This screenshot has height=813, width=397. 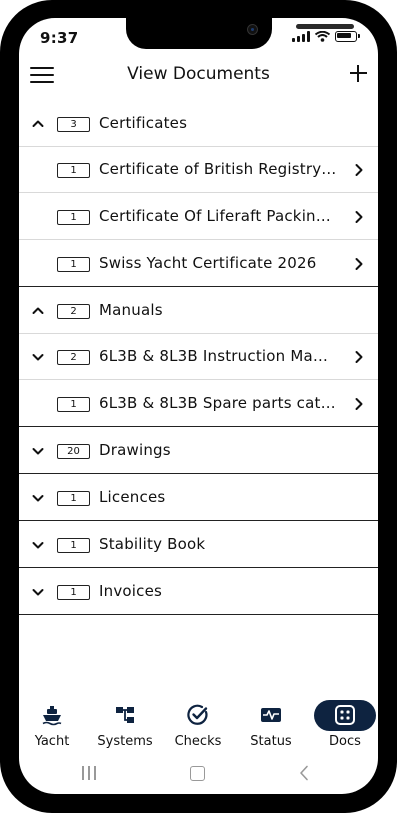 What do you see at coordinates (73, 451) in the screenshot?
I see `count-badge: 20` at bounding box center [73, 451].